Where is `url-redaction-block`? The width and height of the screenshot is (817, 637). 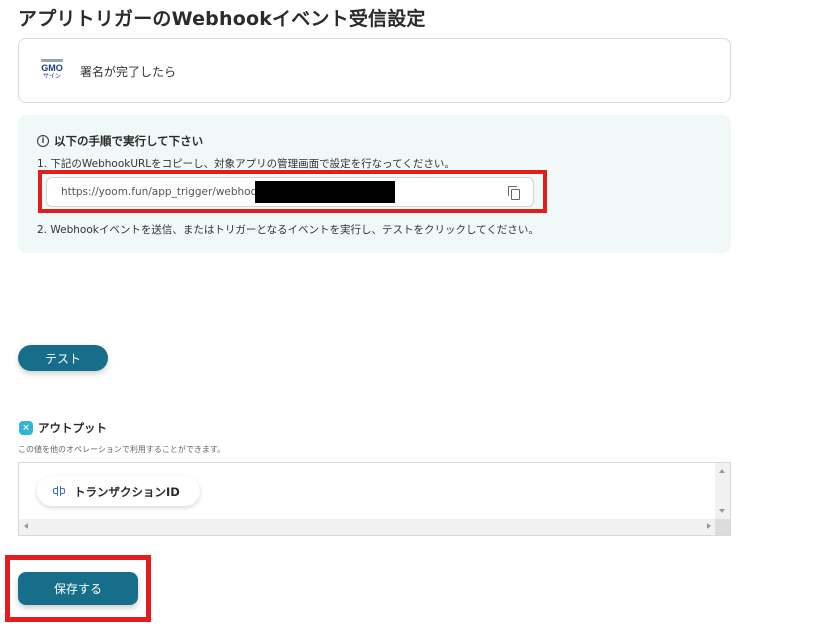 url-redaction-block is located at coordinates (325, 192).